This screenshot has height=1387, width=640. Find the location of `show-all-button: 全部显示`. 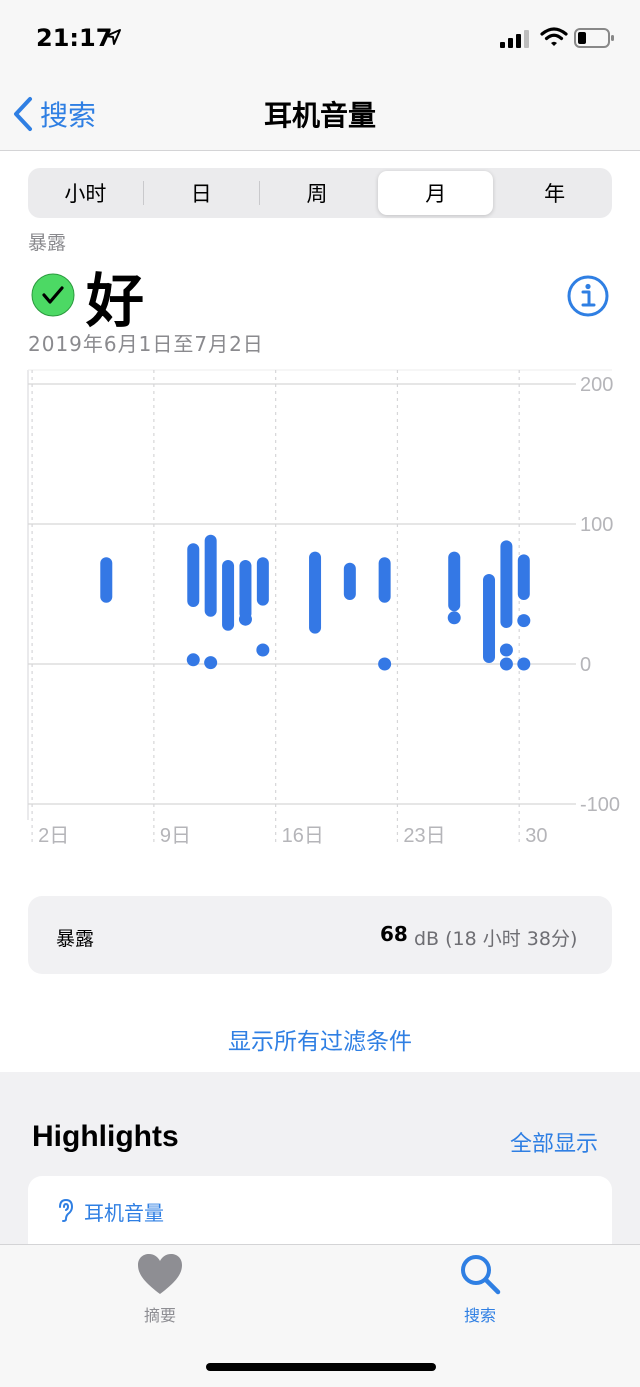

show-all-button: 全部显示 is located at coordinates (554, 1142).